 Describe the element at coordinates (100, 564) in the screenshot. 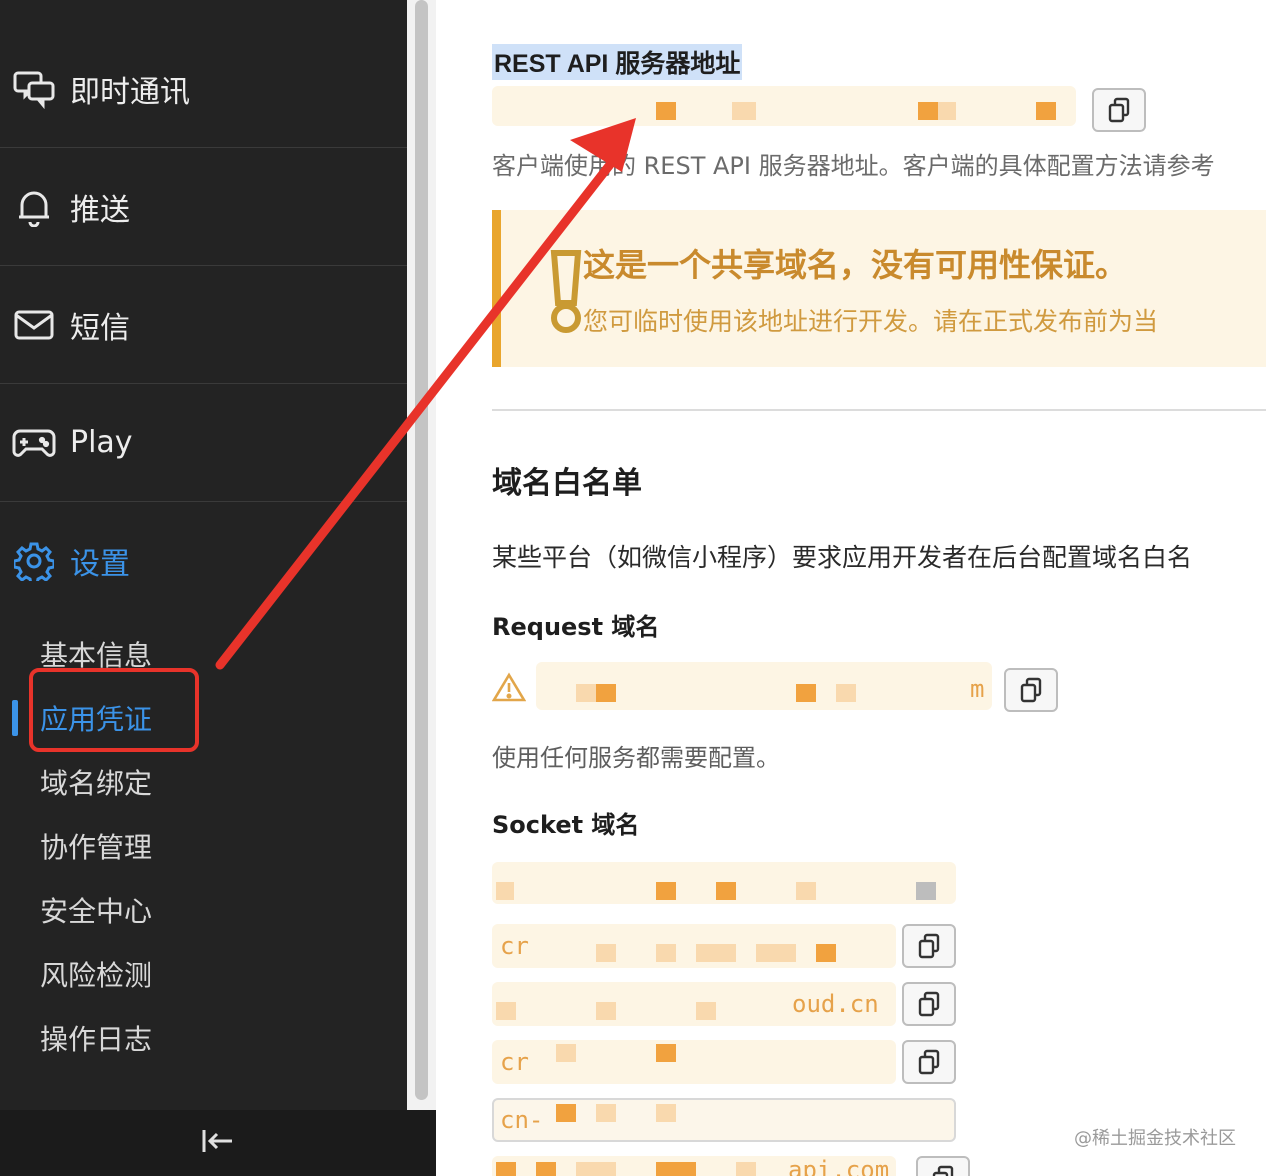

I see `nav-item-label: 设置` at that location.